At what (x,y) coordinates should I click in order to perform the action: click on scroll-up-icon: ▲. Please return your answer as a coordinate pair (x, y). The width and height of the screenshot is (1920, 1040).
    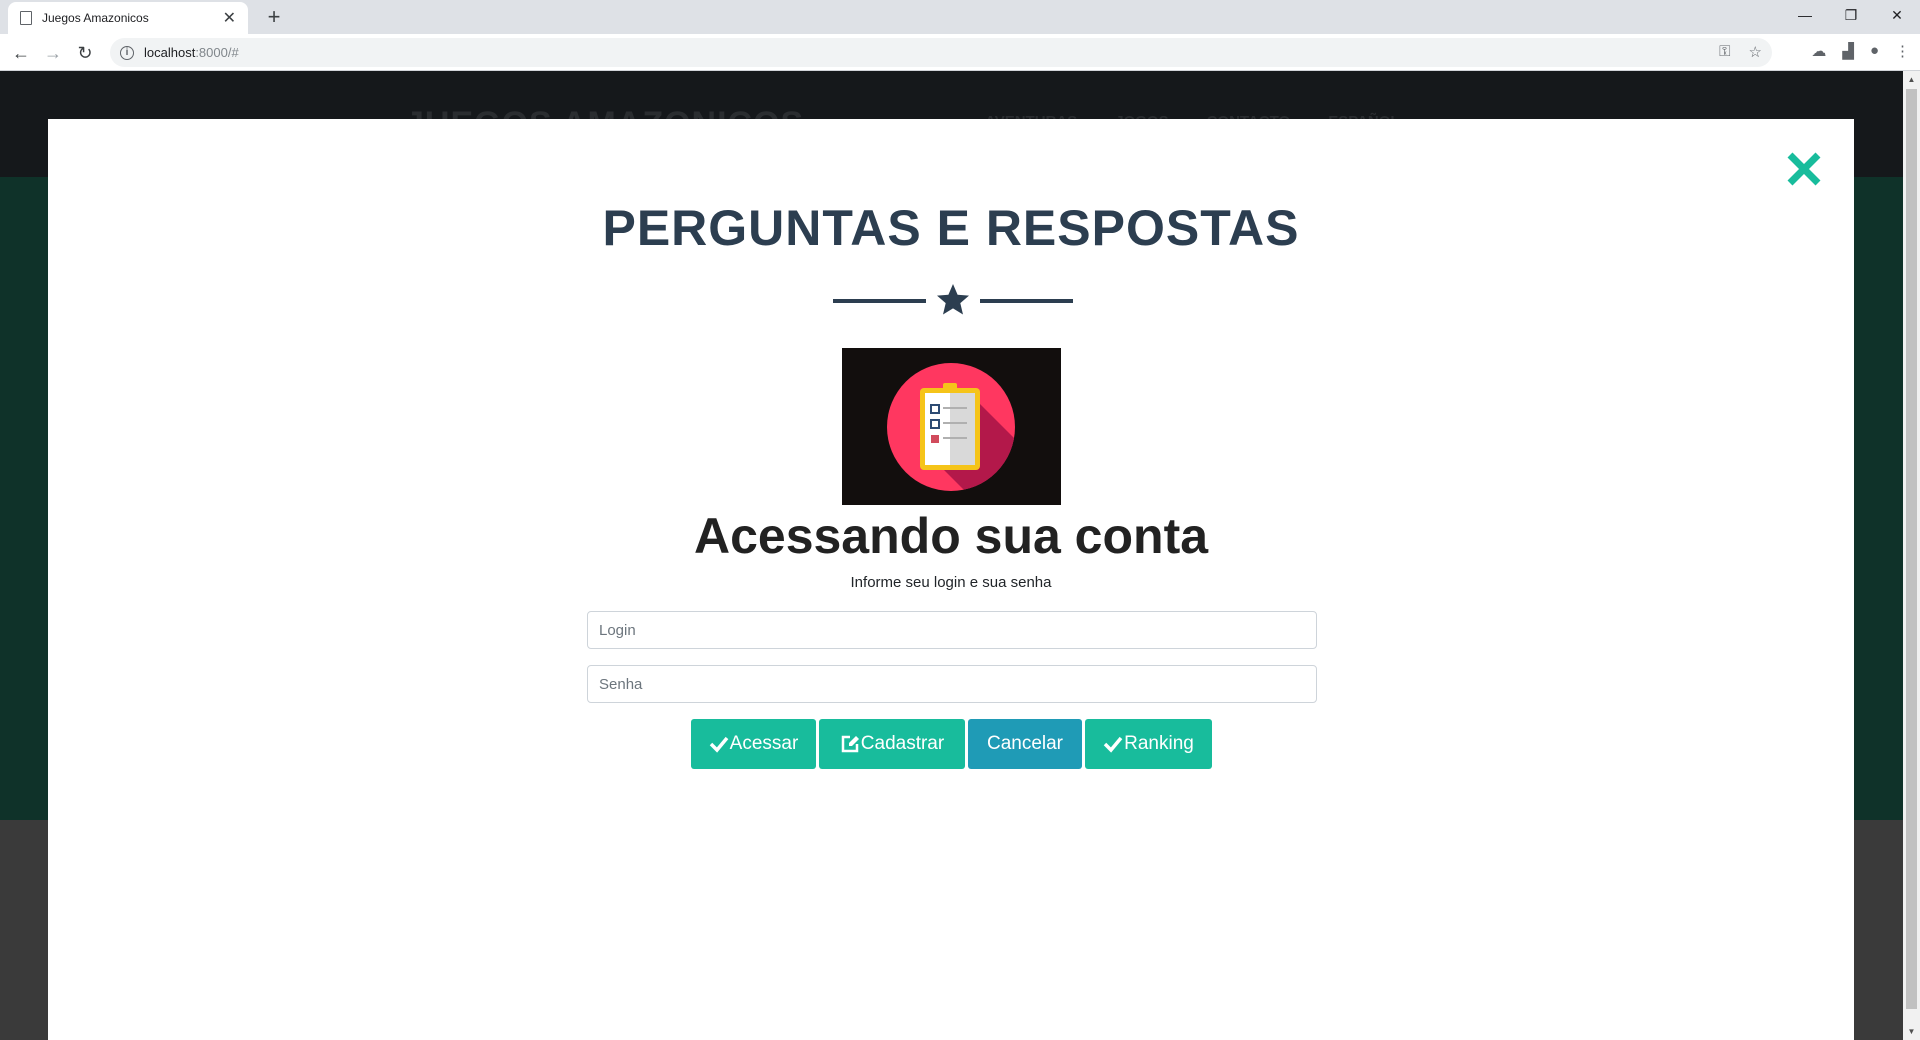
    Looking at the image, I should click on (1911, 79).